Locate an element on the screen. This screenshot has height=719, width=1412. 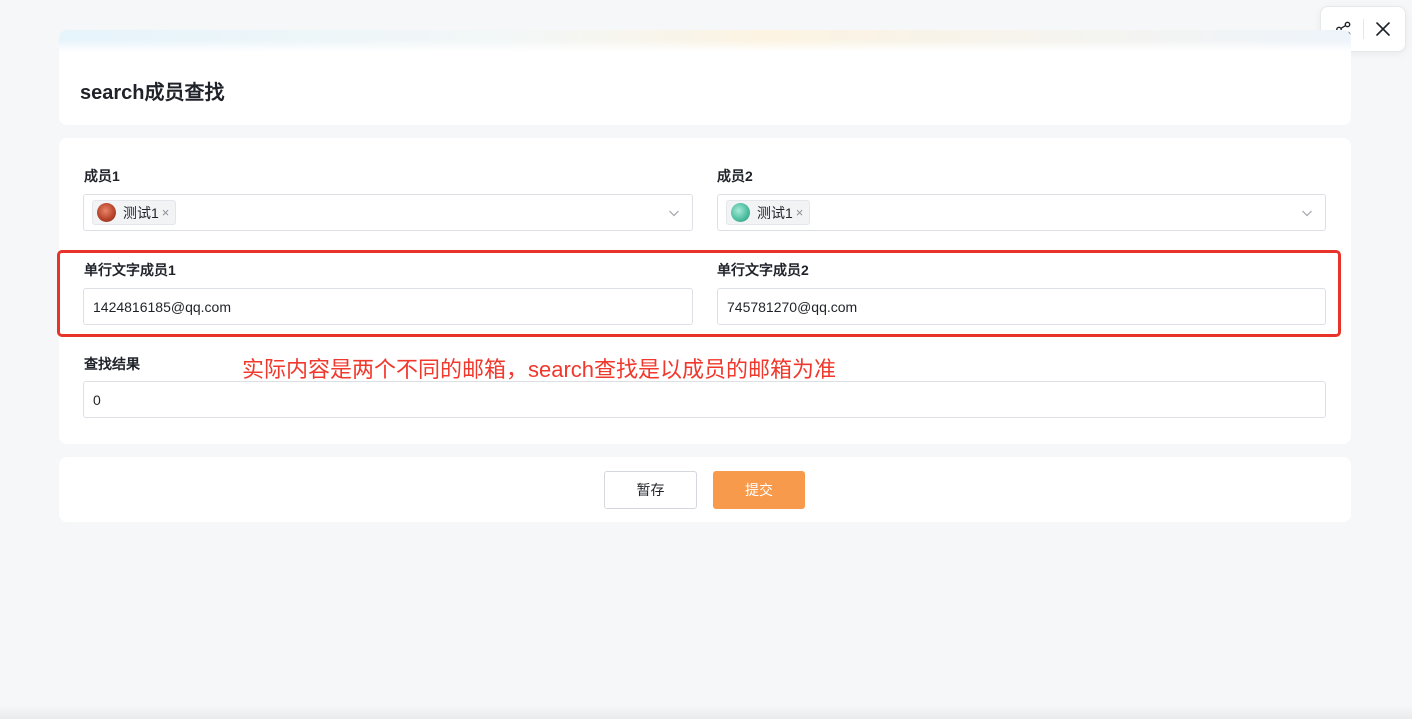
member1-tag: 测试1 × is located at coordinates (134, 212).